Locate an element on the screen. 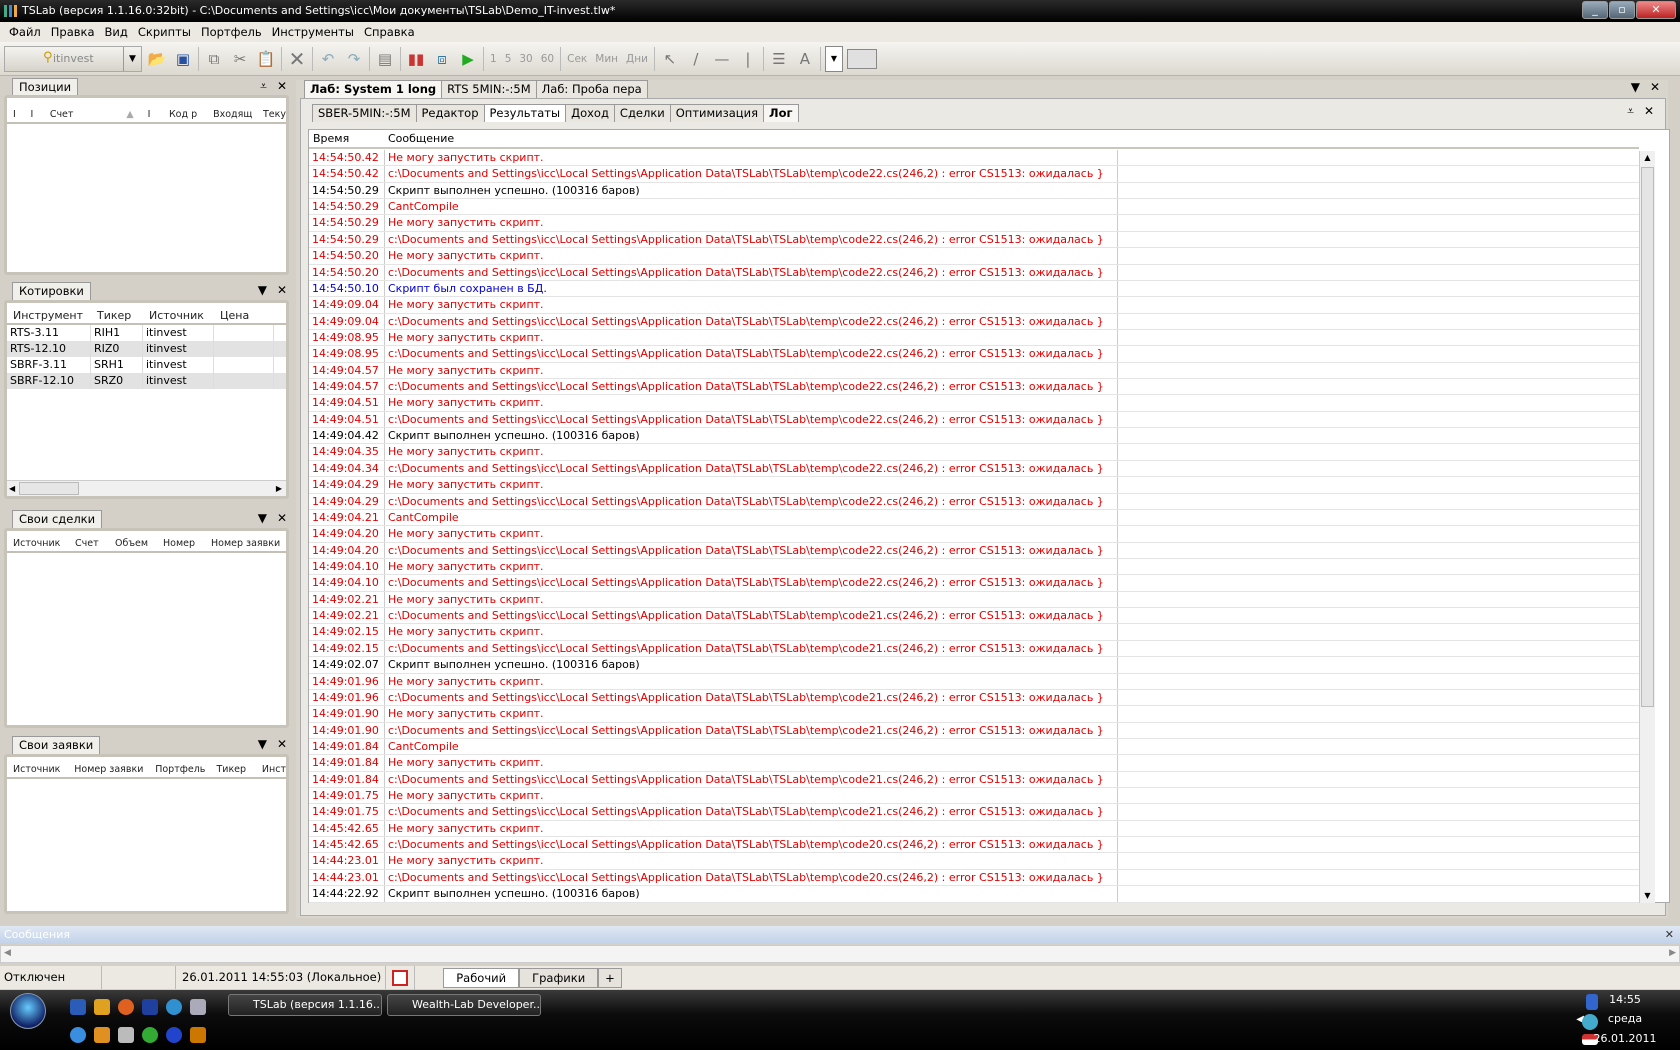 The width and height of the screenshot is (1680, 1050). subtab-log: Лог is located at coordinates (781, 113).